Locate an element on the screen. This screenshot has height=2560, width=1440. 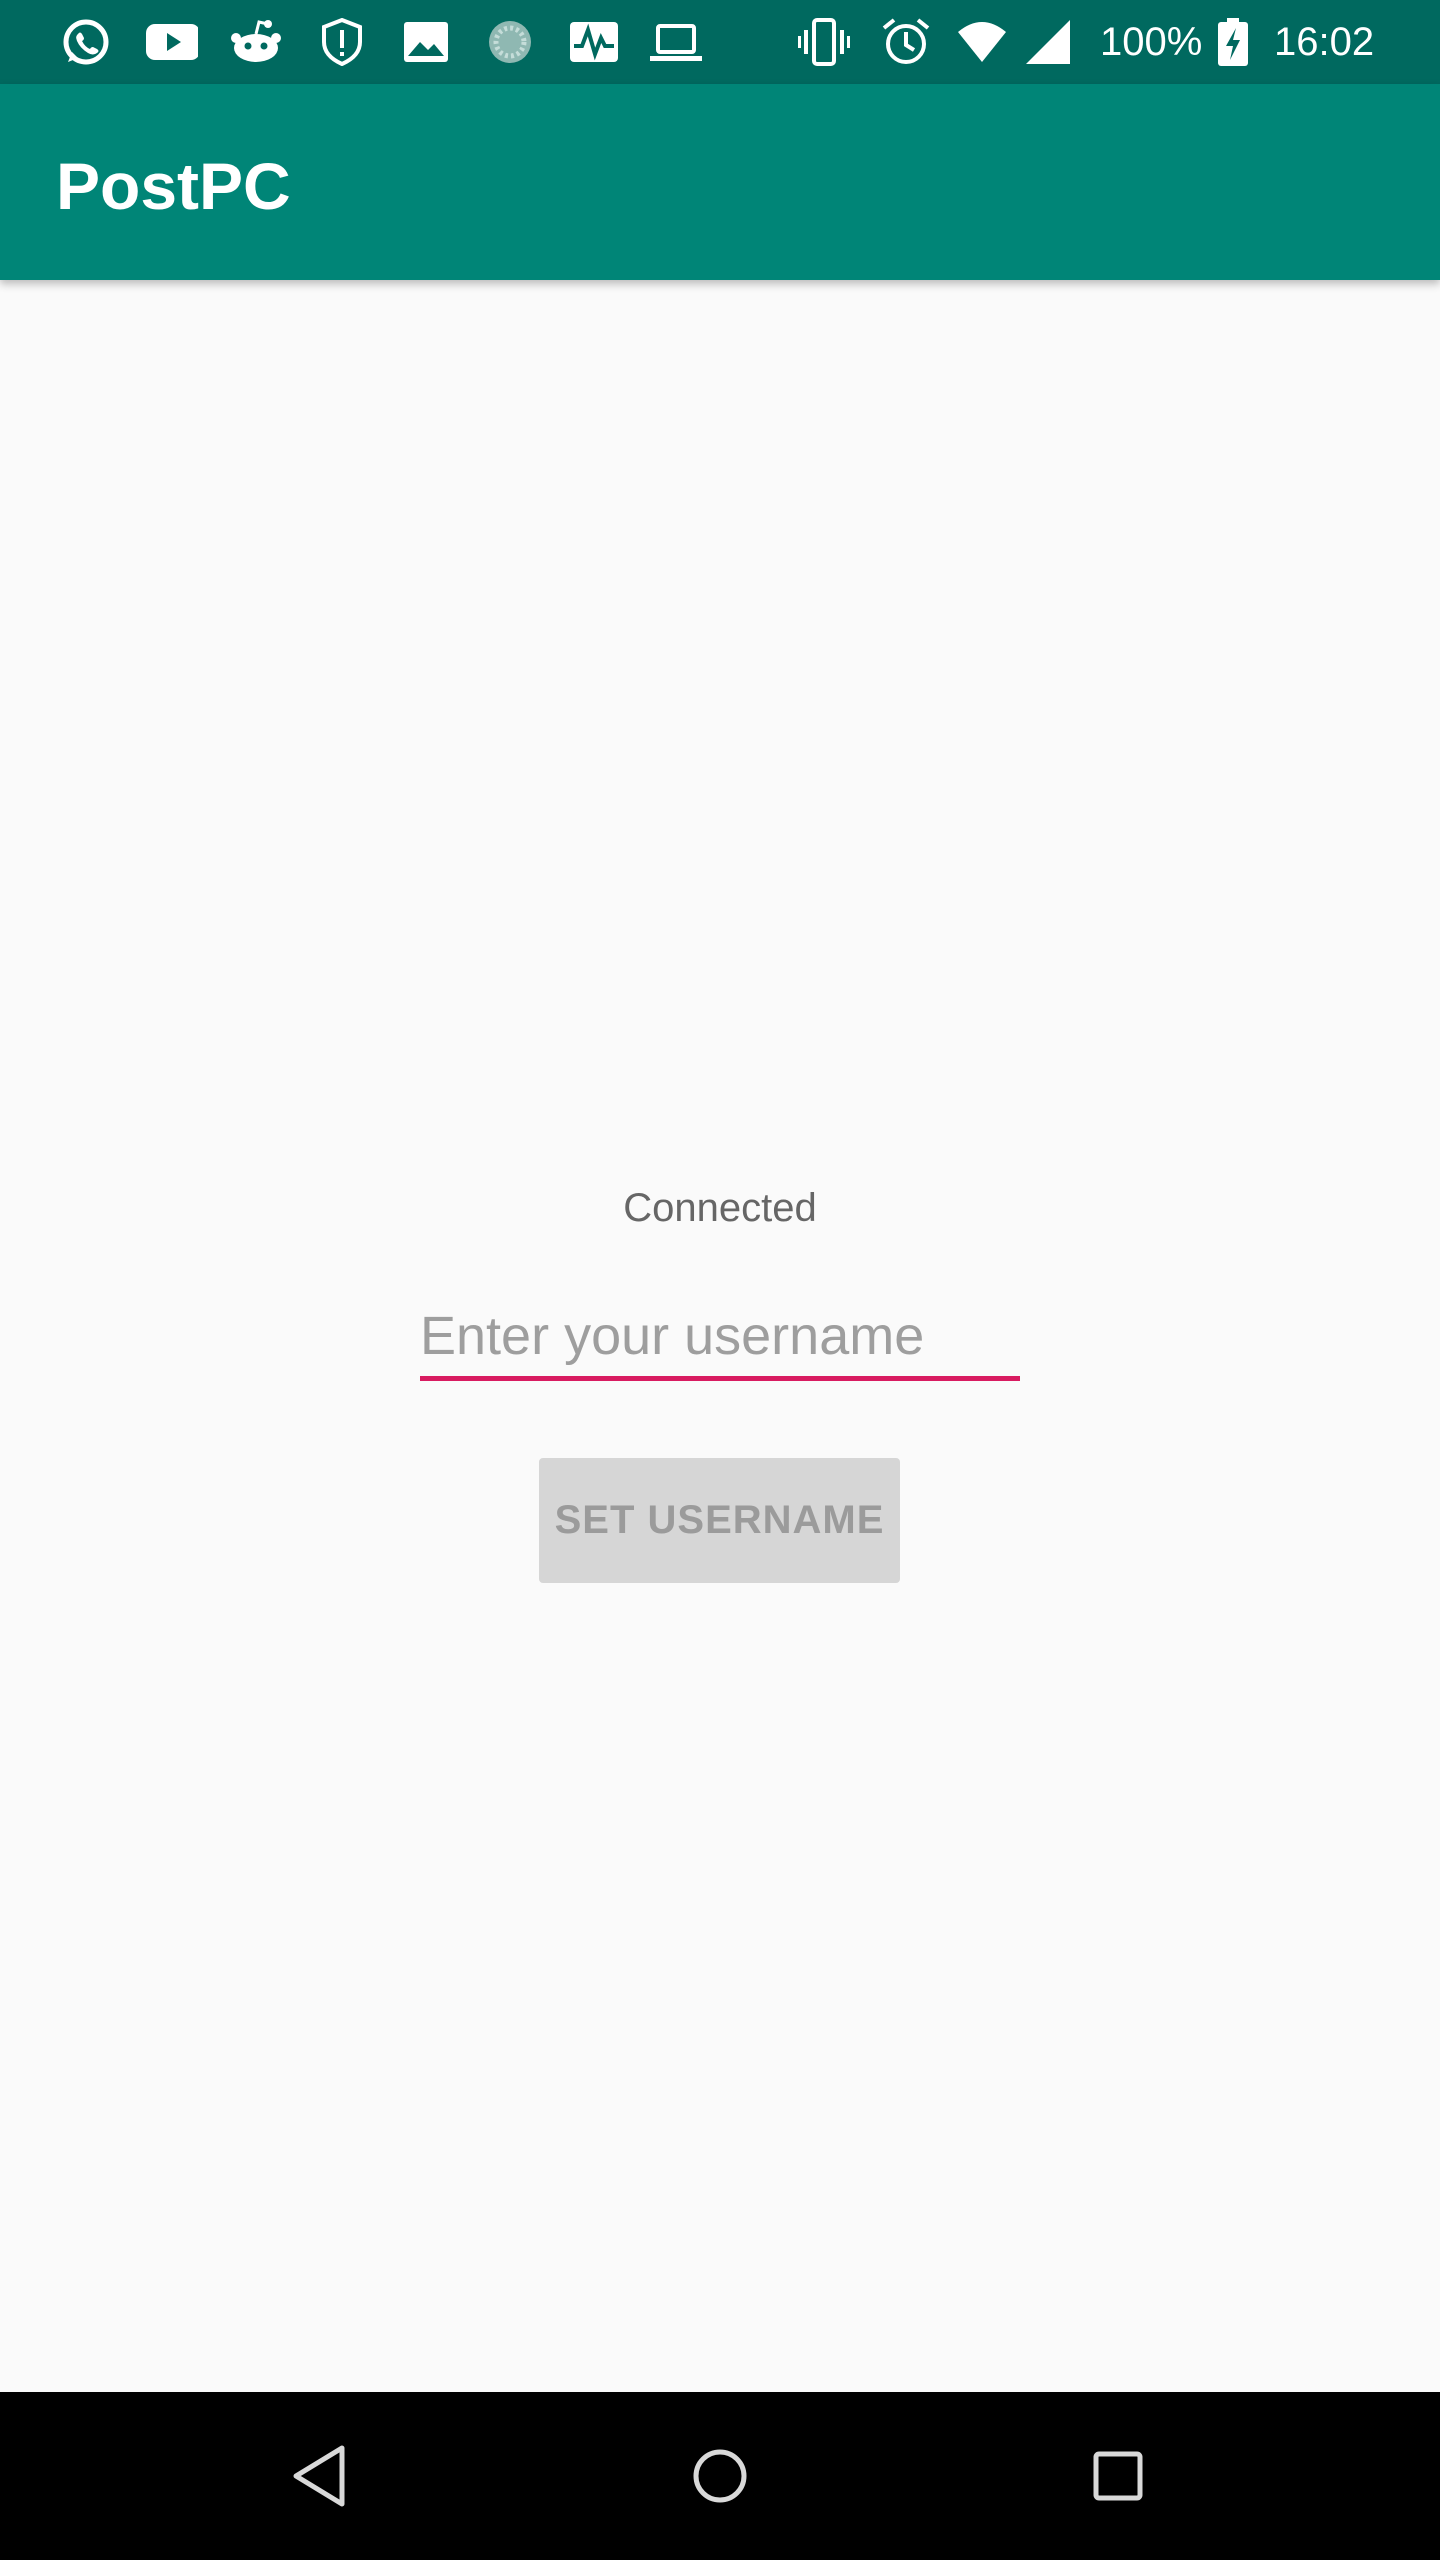
username-underline is located at coordinates (720, 1378).